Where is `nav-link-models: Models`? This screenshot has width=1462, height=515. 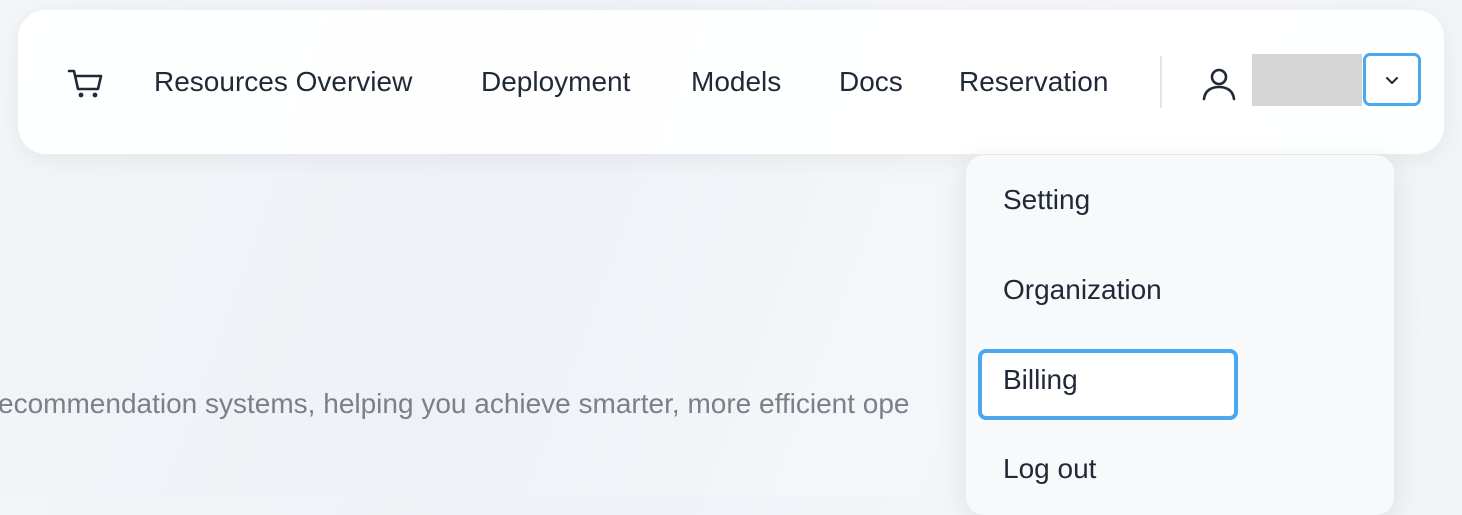
nav-link-models: Models is located at coordinates (736, 82).